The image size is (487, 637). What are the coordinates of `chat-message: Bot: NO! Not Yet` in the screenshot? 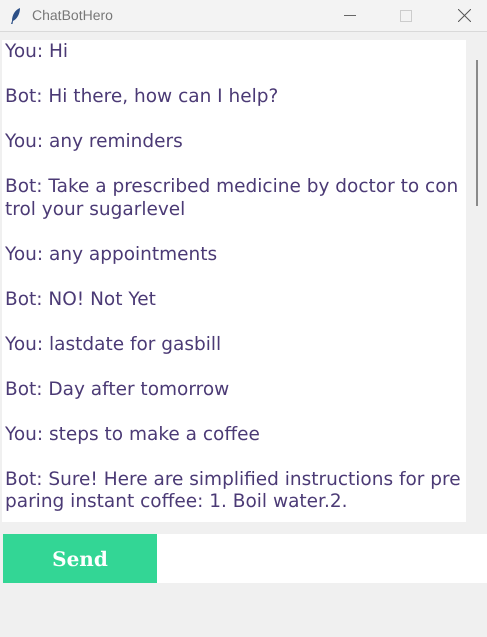 It's located at (81, 299).